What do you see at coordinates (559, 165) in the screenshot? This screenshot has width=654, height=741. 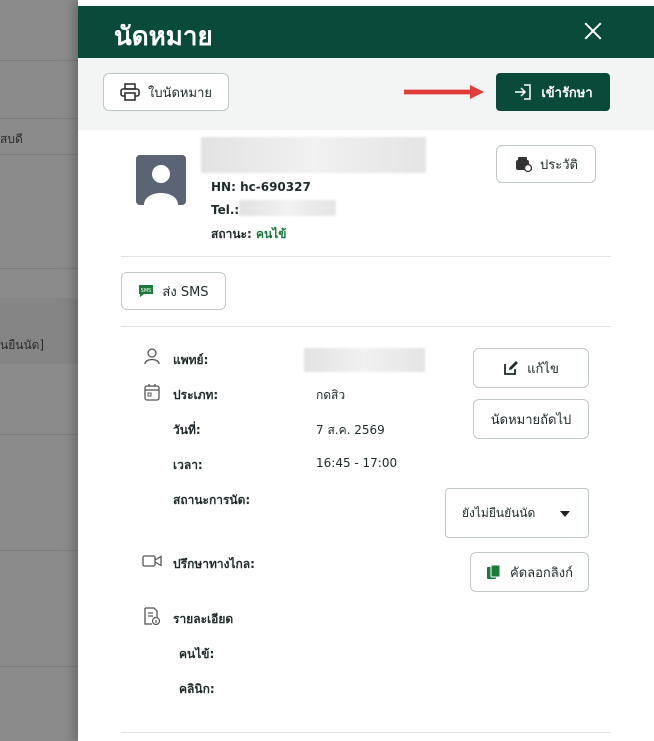 I see `history-label: ประวัติ` at bounding box center [559, 165].